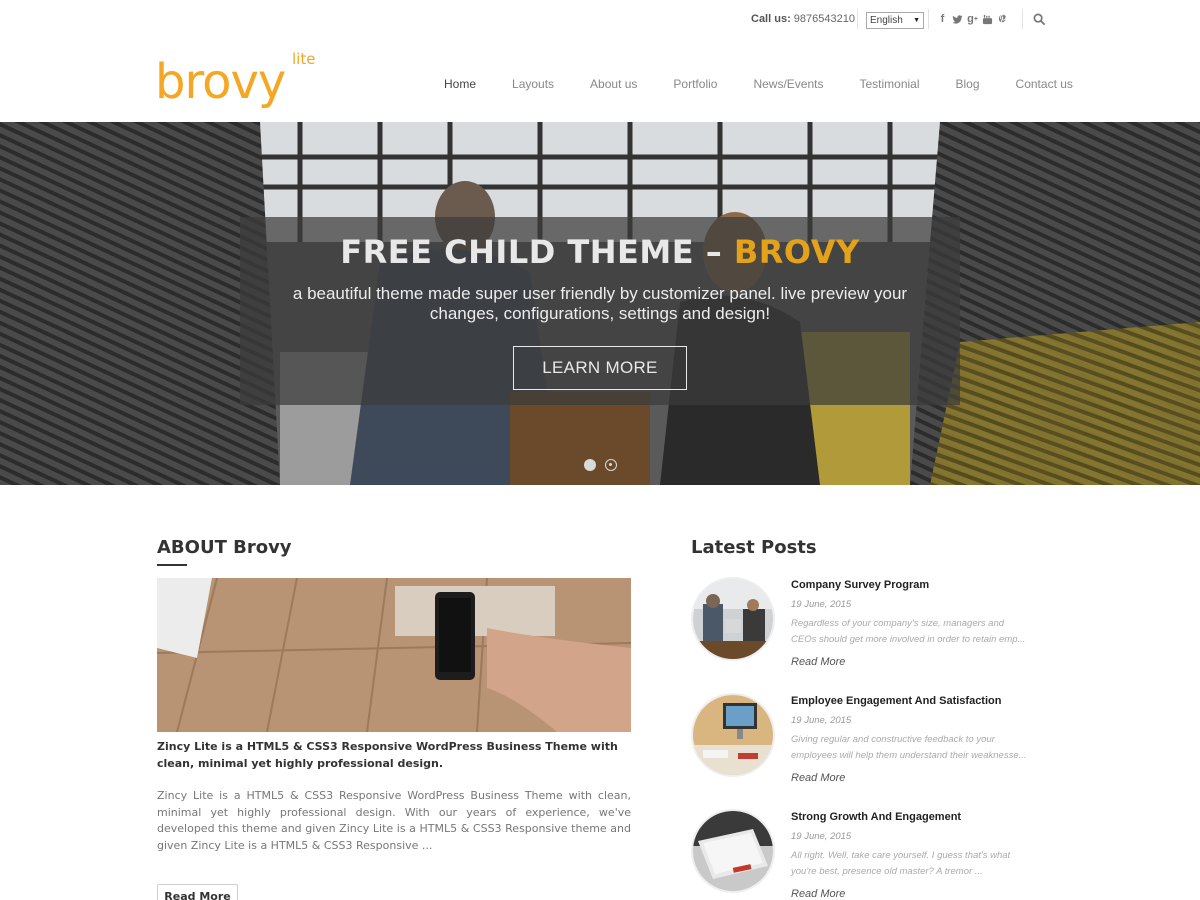 This screenshot has height=900, width=1200. What do you see at coordinates (942, 19) in the screenshot?
I see `facebook-icon: f` at bounding box center [942, 19].